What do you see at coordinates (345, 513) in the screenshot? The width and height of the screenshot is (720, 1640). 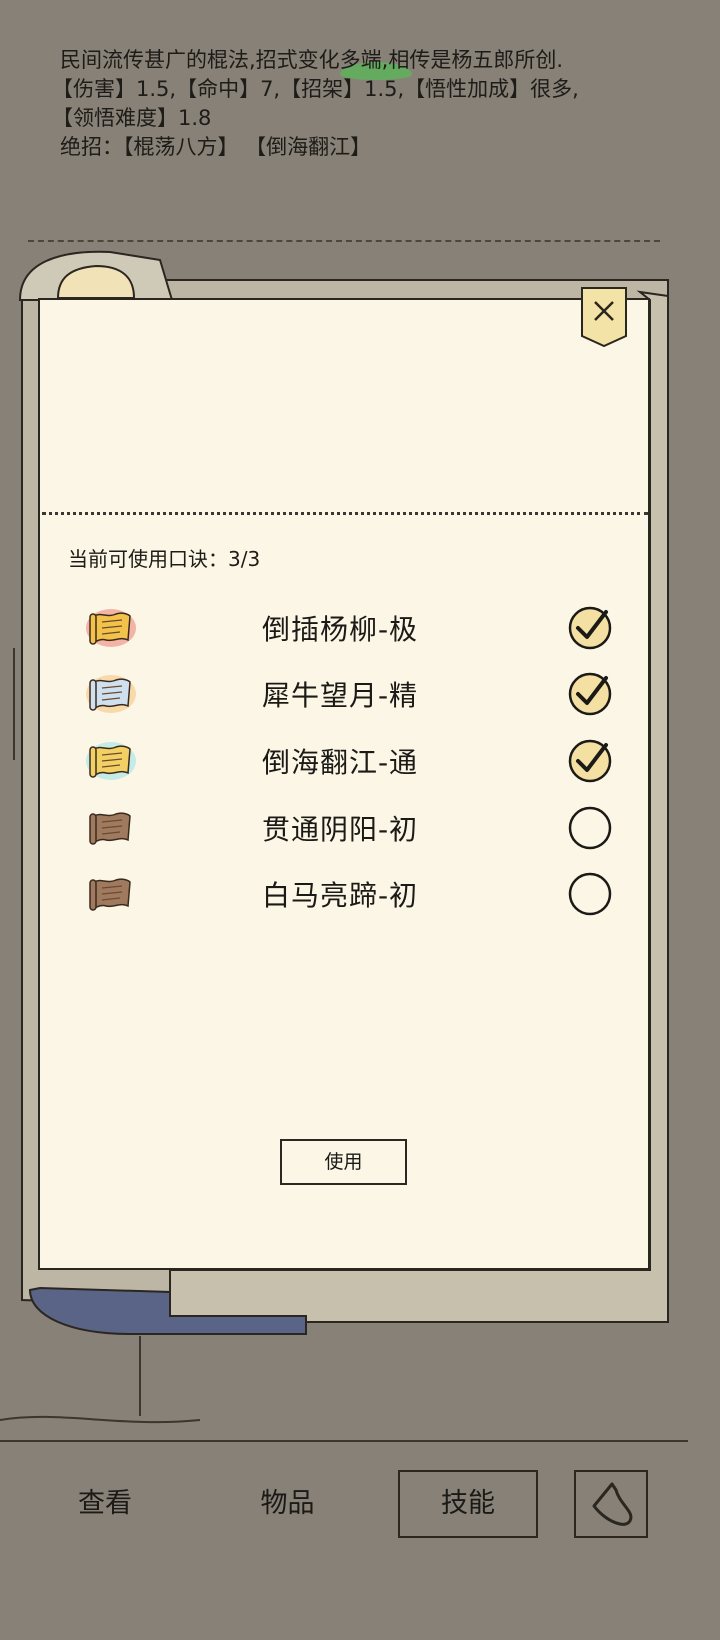 I see `dotted-divider` at bounding box center [345, 513].